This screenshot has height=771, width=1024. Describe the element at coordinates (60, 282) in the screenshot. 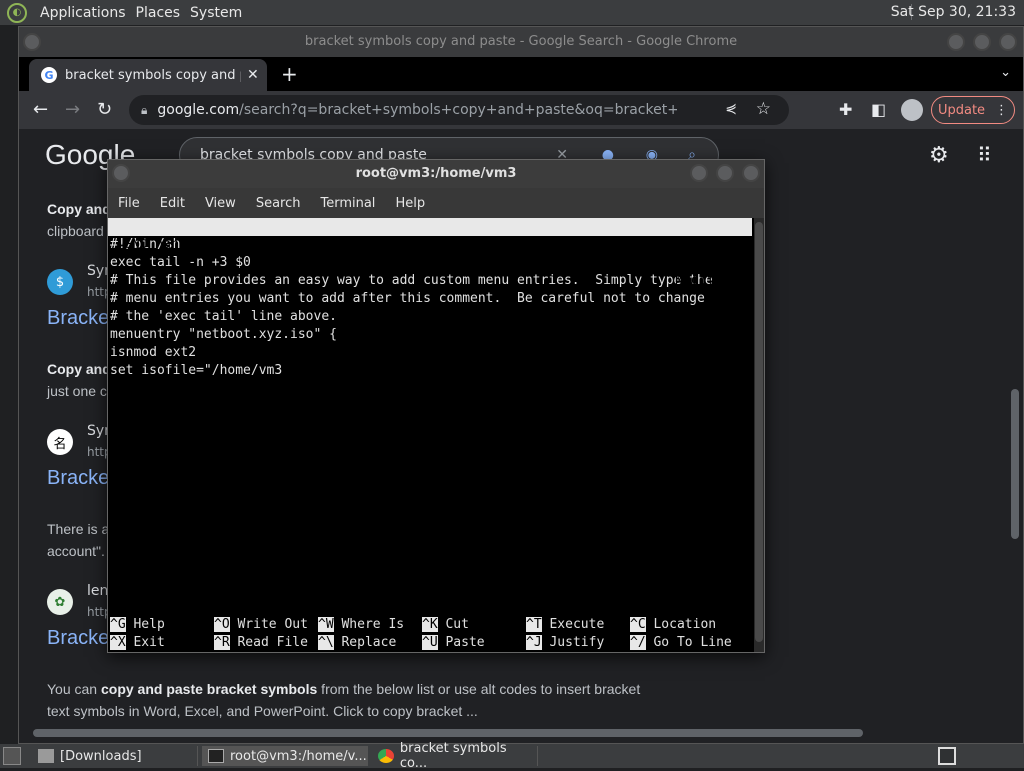

I see `result-2-favicon-icon: $` at that location.